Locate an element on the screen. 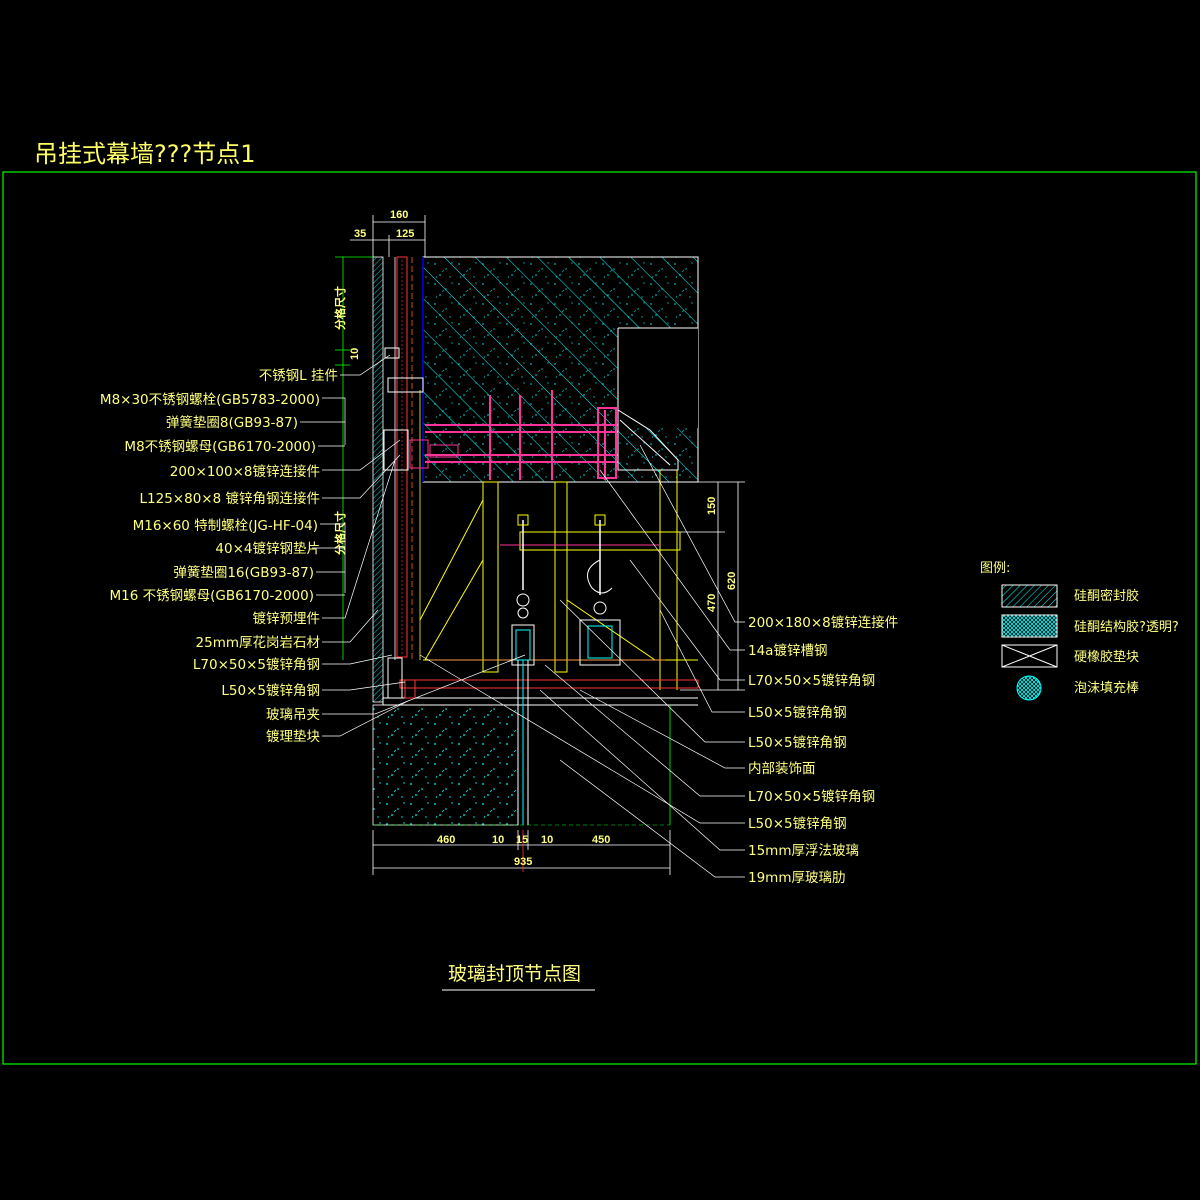  dim-vertical-small: 10 is located at coordinates (355, 354).